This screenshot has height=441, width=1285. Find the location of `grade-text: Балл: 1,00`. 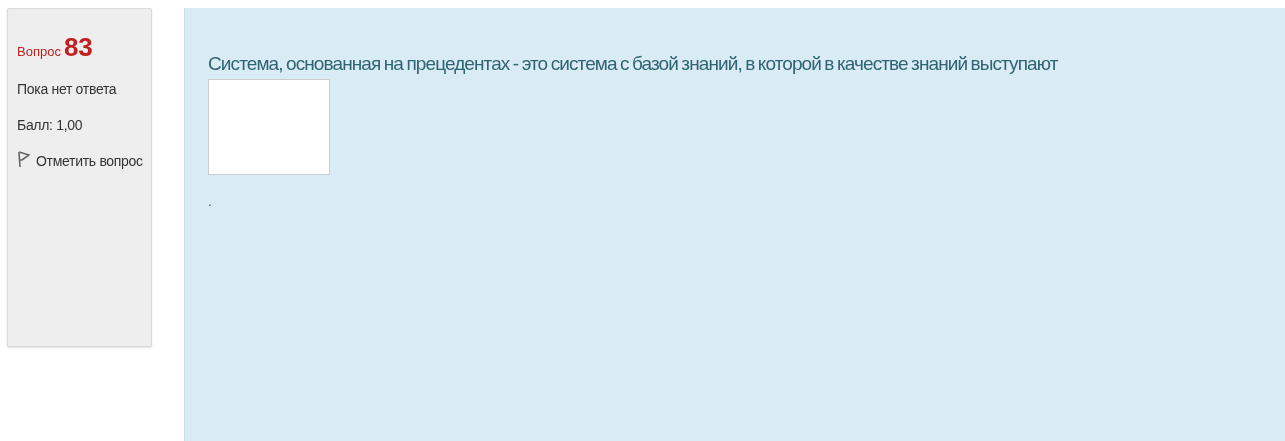

grade-text: Балл: 1,00 is located at coordinates (50, 125).